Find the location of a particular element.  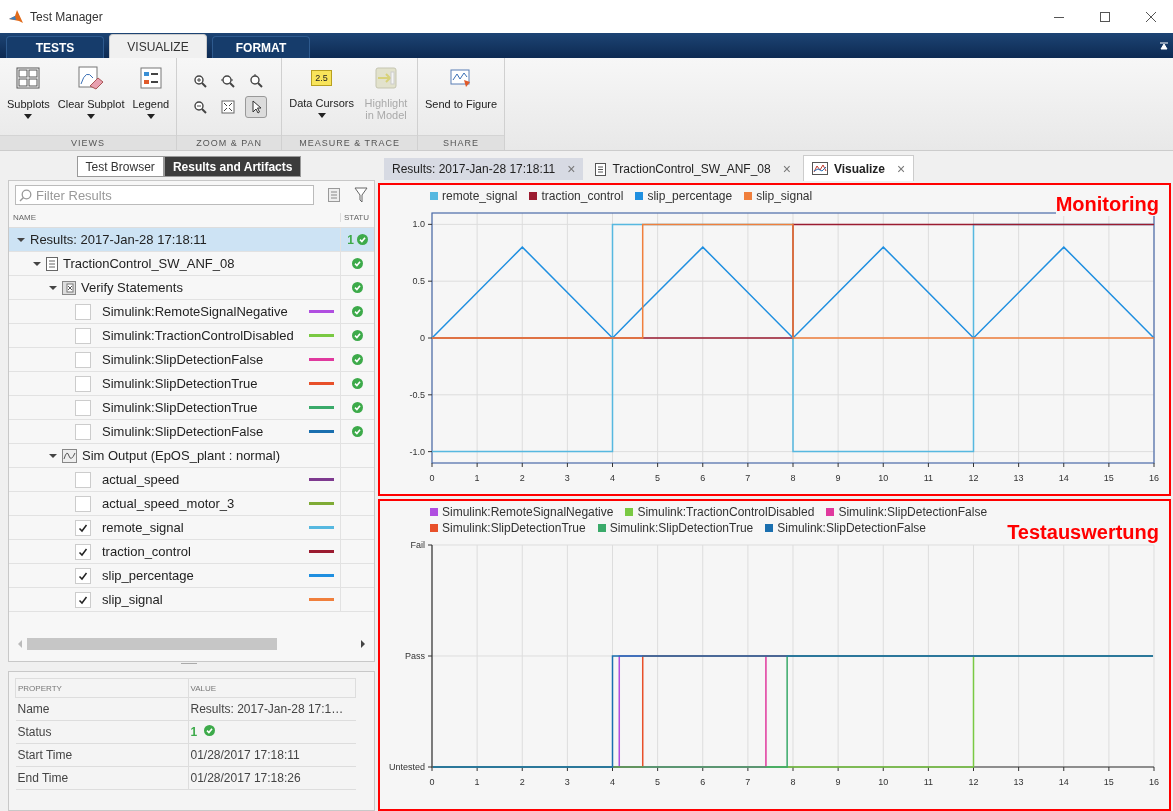

panel-tab: Test Browser is located at coordinates (120, 166).